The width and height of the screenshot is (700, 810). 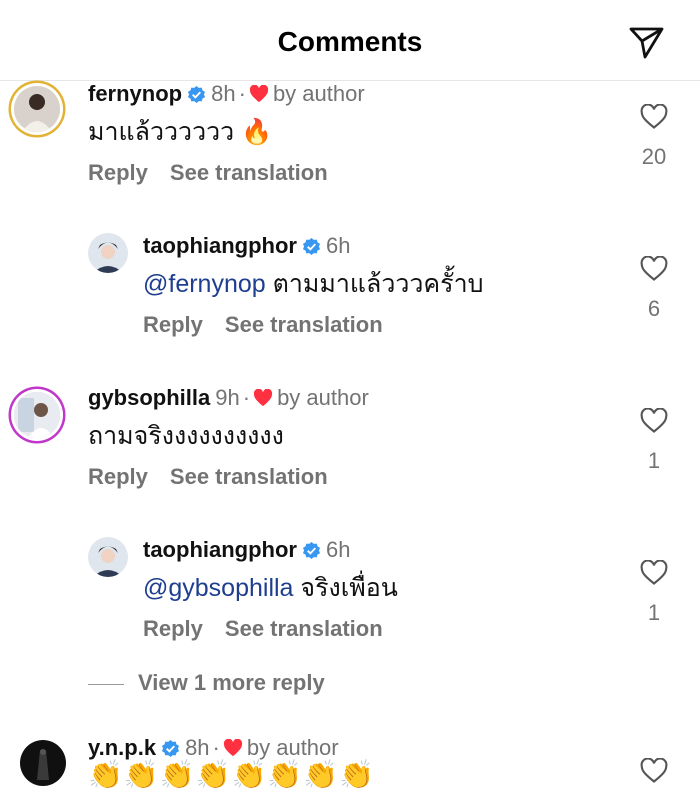 What do you see at coordinates (646, 42) in the screenshot?
I see `send-icon` at bounding box center [646, 42].